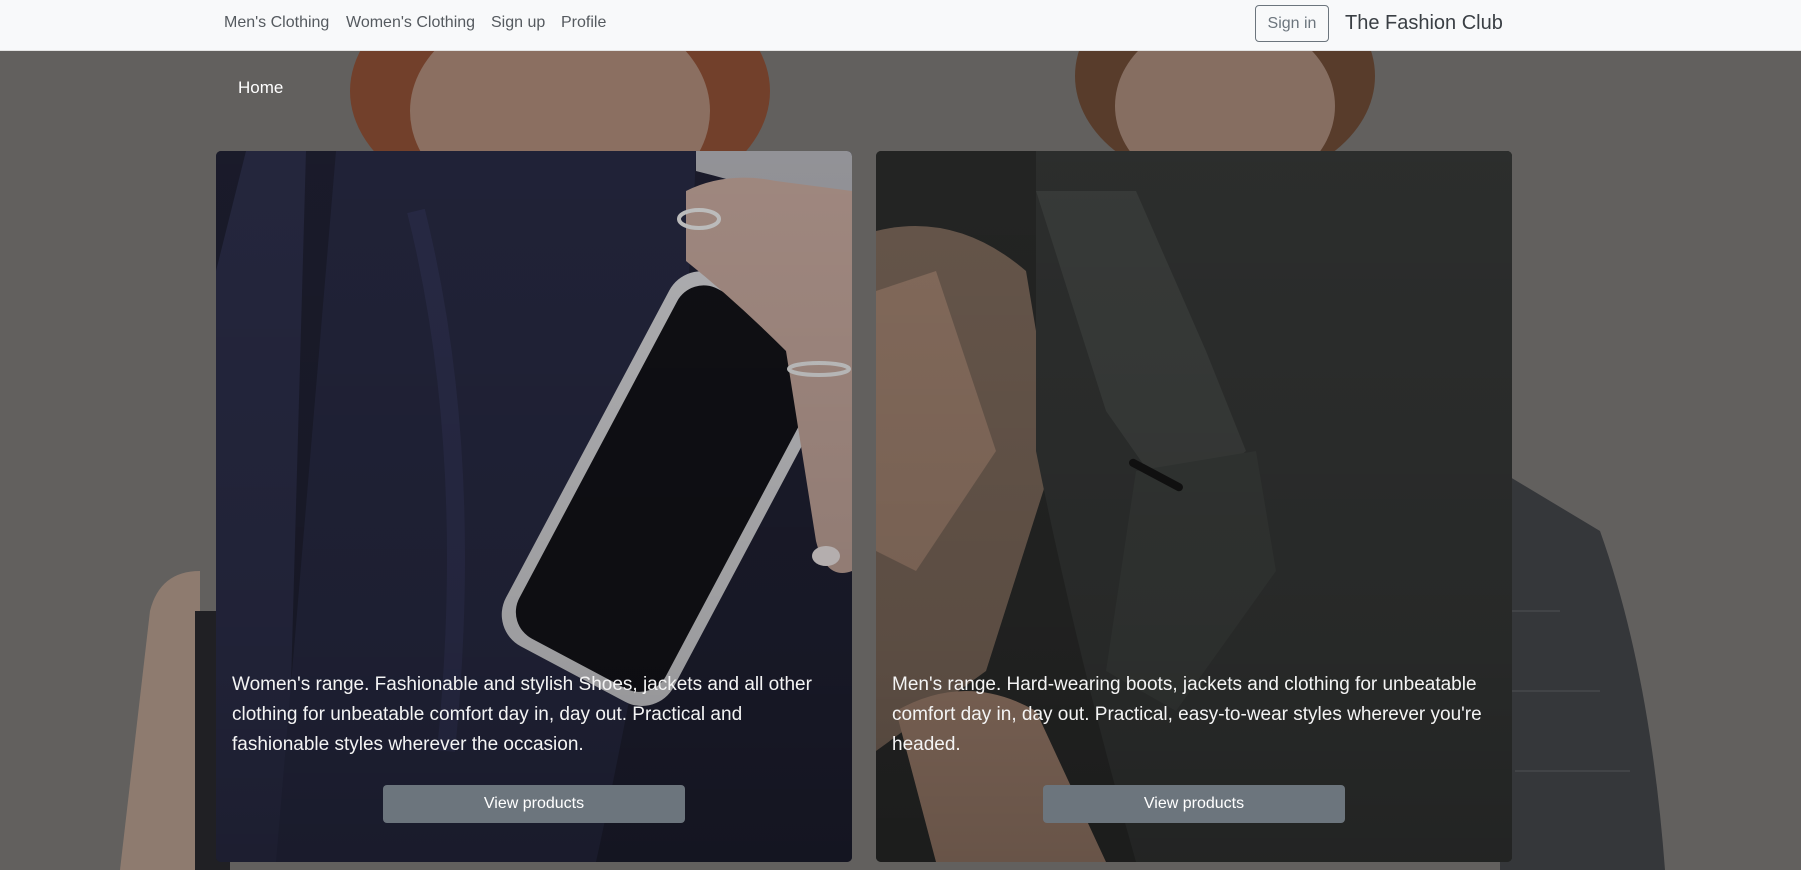 The height and width of the screenshot is (870, 1801). Describe the element at coordinates (276, 23) in the screenshot. I see `nav-mens-clothing-link: Men's Clothing` at that location.